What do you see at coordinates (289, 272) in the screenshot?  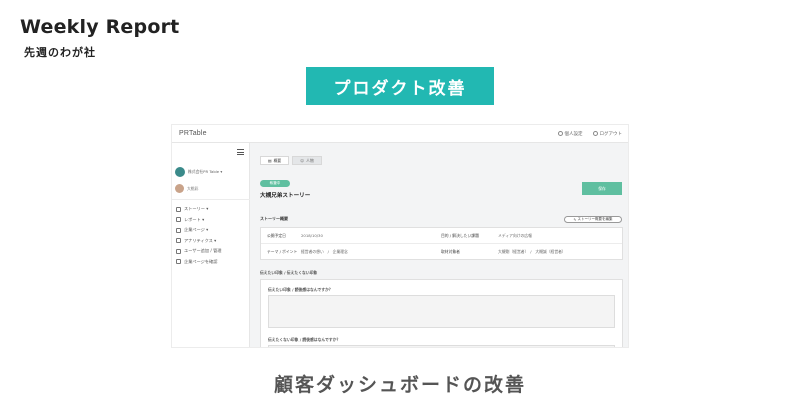 I see `impressions-heading: 伝えたい印象 / 伝えたくない印象` at bounding box center [289, 272].